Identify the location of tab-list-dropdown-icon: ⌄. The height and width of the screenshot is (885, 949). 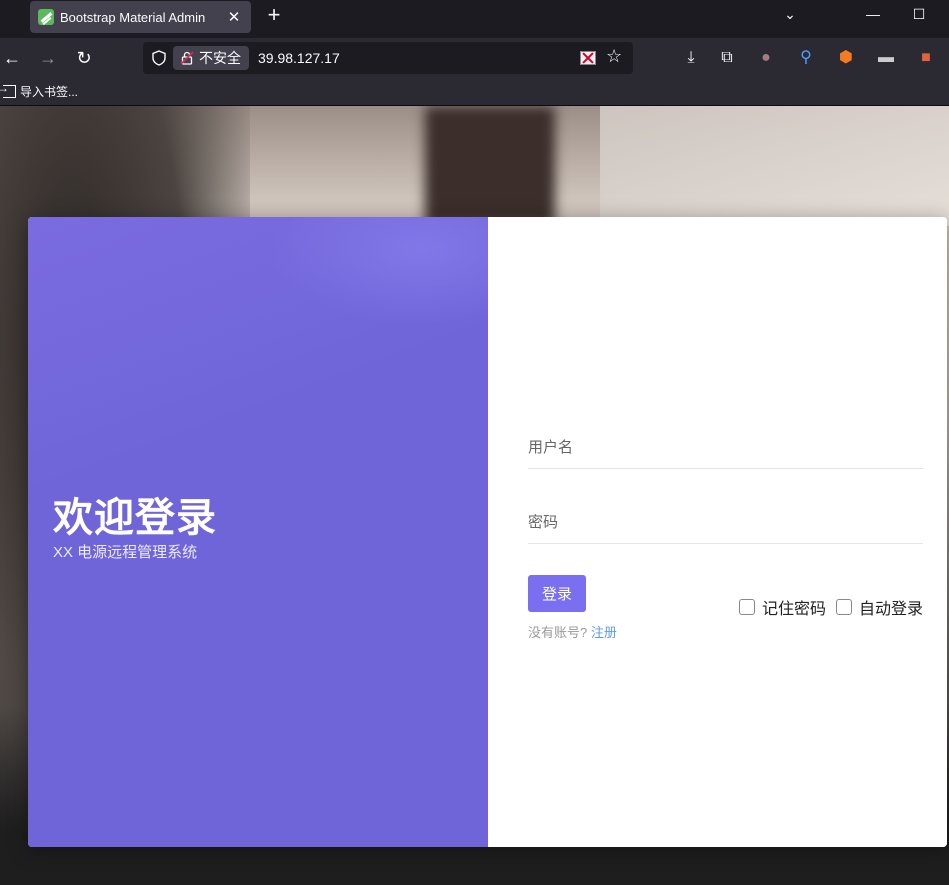
(790, 16).